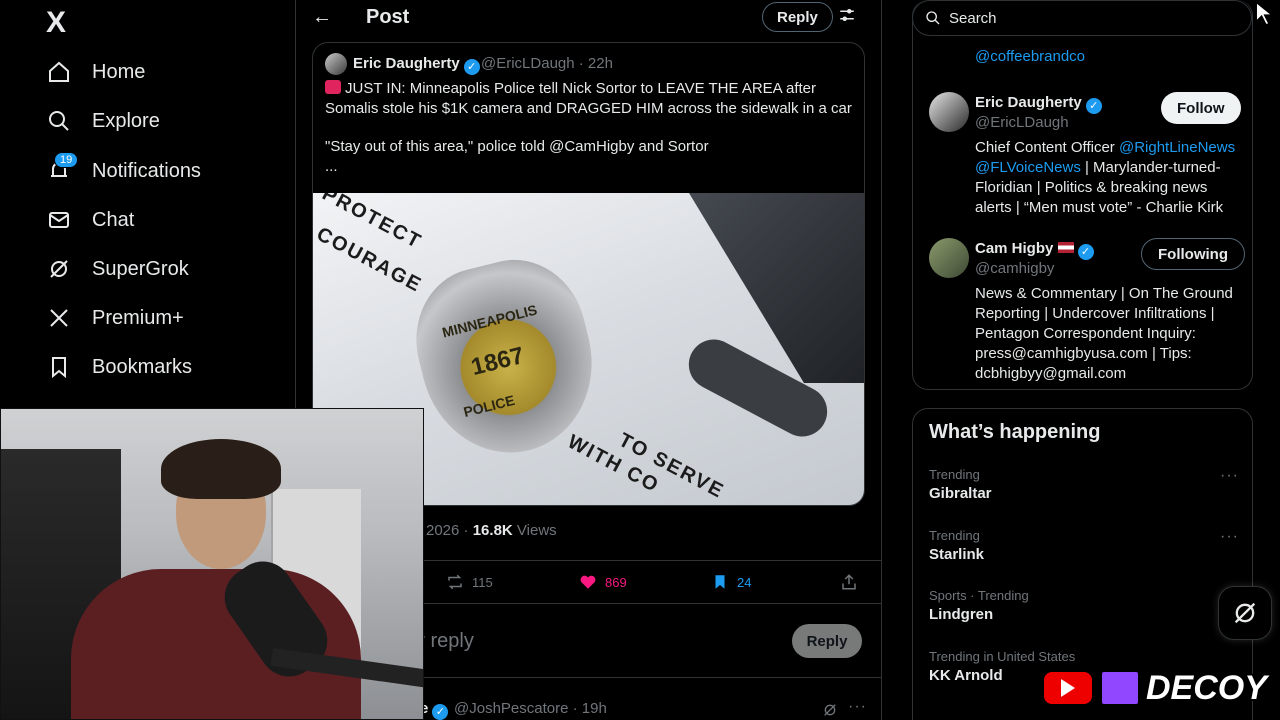 The width and height of the screenshot is (1280, 720). I want to click on x-logo-icon, so click(59, 318).